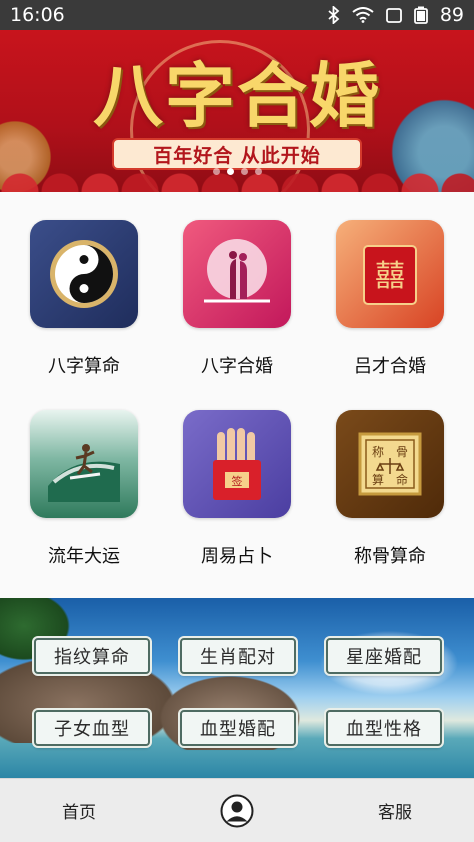 The height and width of the screenshot is (842, 474). Describe the element at coordinates (390, 366) in the screenshot. I see `feature-label: 吕才合婚` at that location.